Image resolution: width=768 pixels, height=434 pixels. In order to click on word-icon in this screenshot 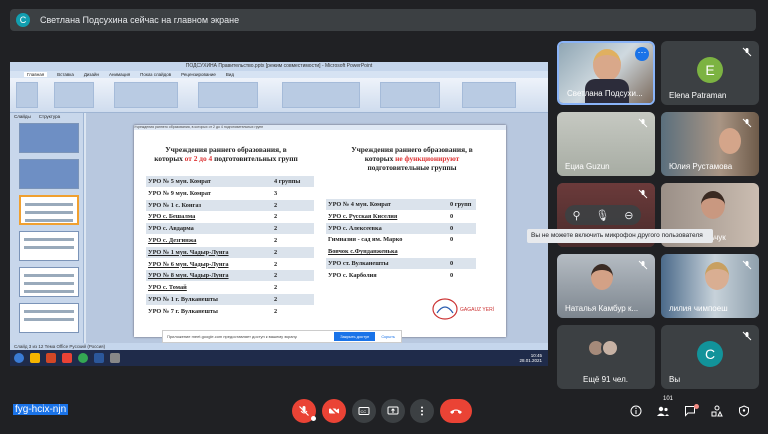, I will do `click(99, 358)`.